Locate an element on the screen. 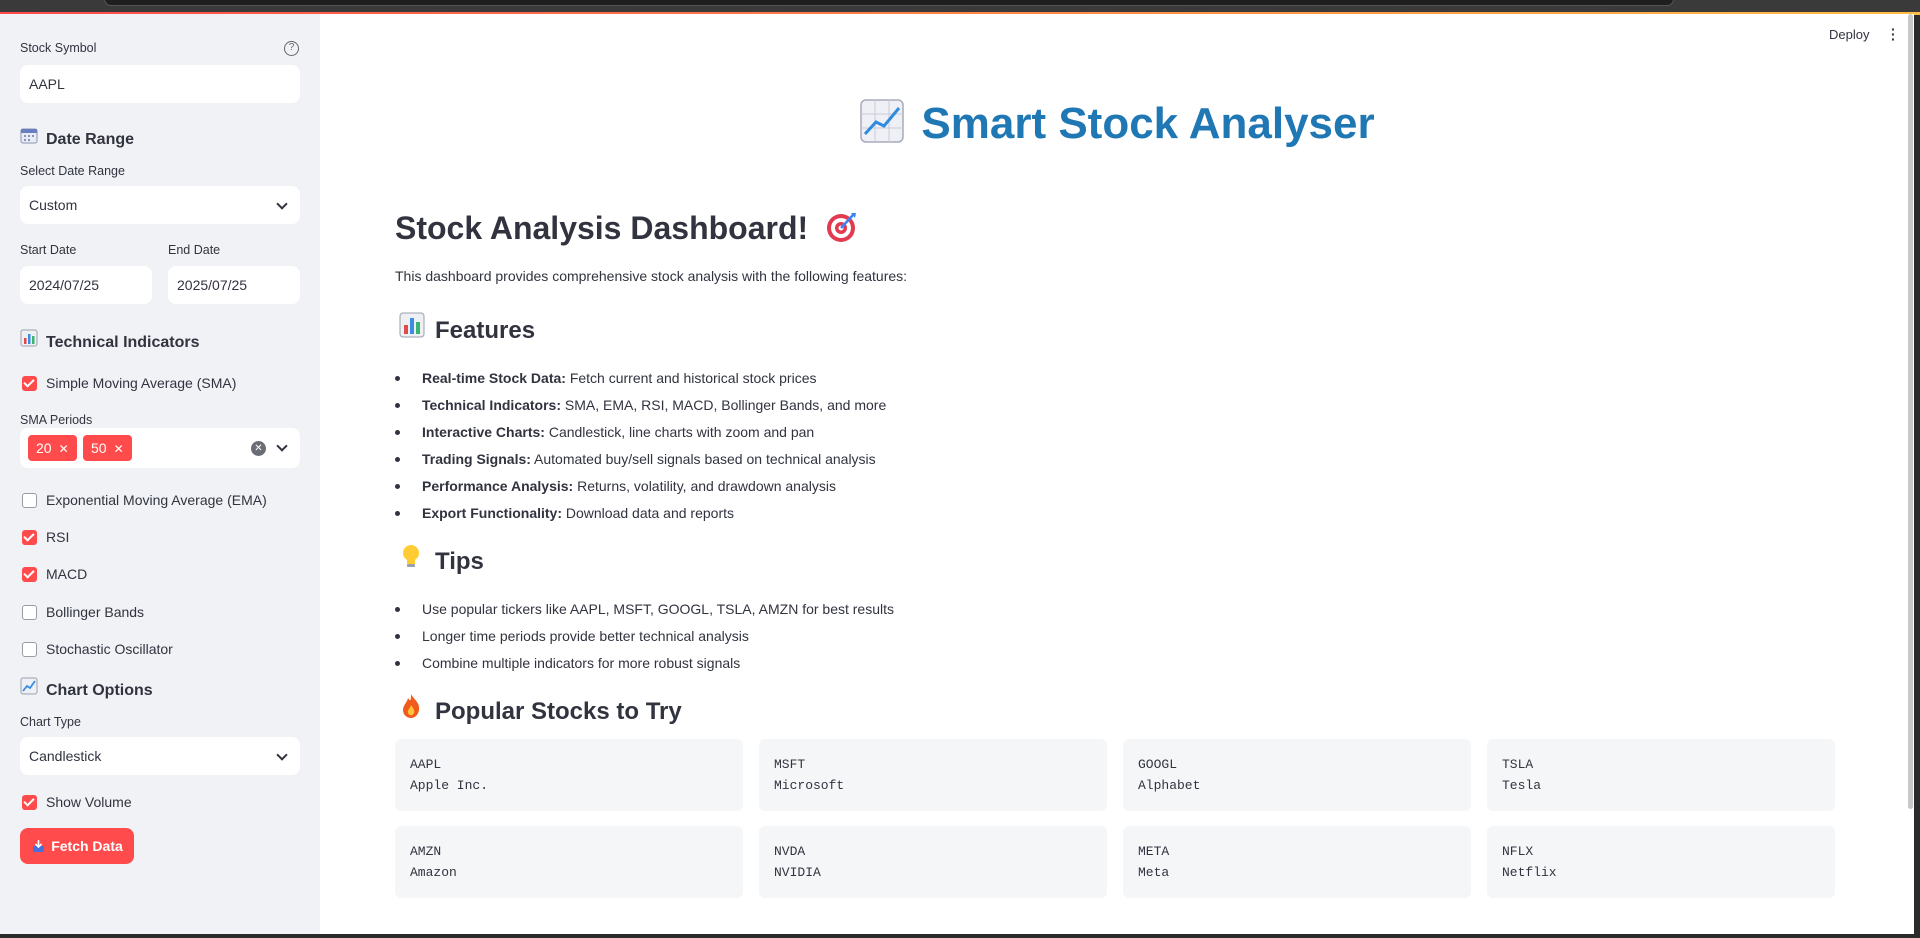  sma-periods-label: SMA Periods is located at coordinates (56, 420).